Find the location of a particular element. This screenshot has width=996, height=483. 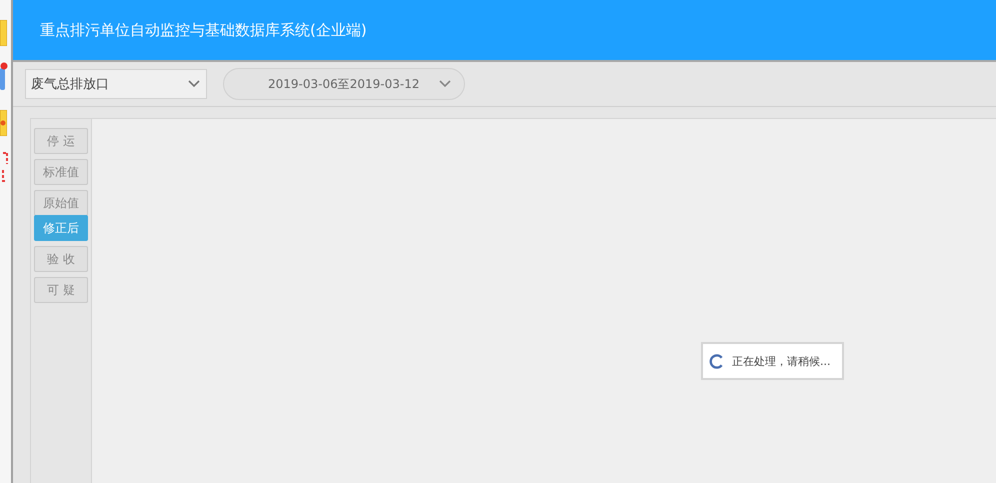

filter-button: 标准值 is located at coordinates (61, 172).